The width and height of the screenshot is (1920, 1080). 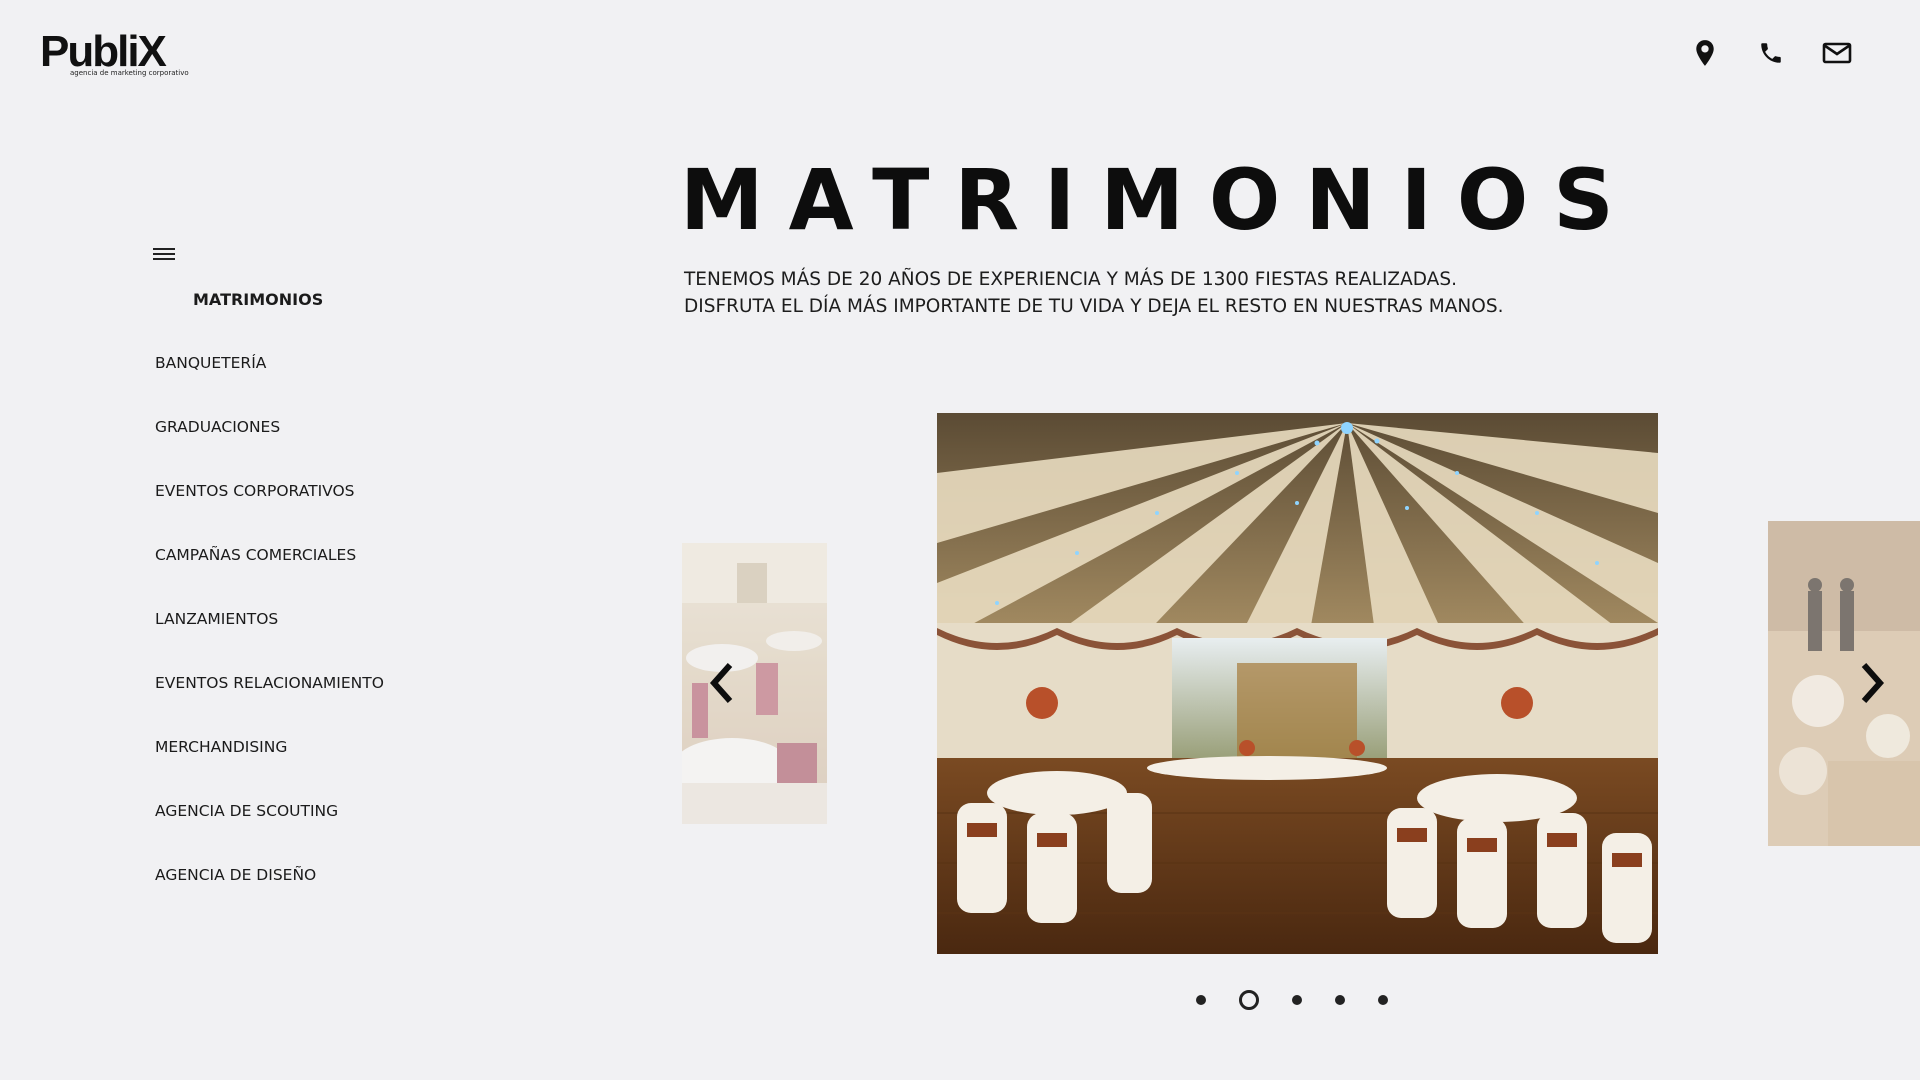 I want to click on chevron-right-icon, so click(x=1873, y=683).